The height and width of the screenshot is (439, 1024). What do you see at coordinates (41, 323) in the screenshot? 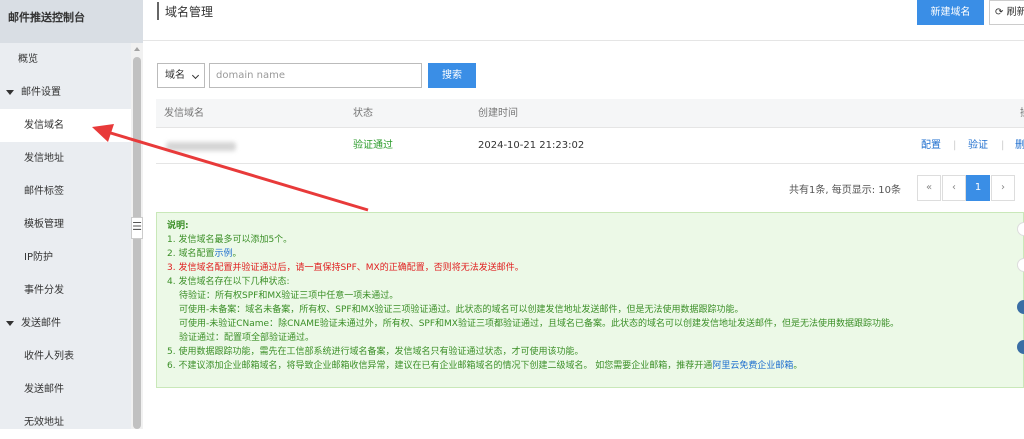
I see `sidebar-group-label: 发送邮件` at bounding box center [41, 323].